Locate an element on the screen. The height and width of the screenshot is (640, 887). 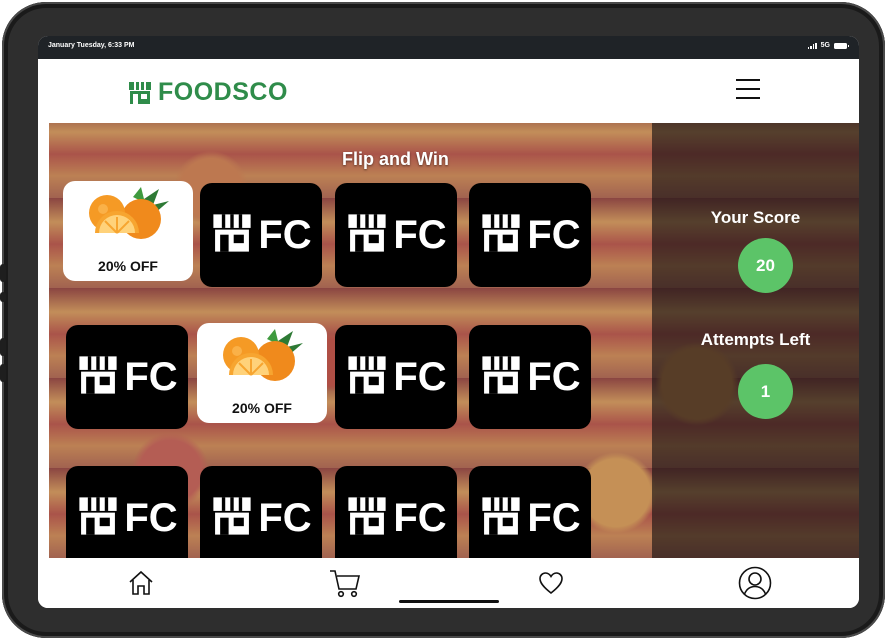
app-header: FOODSCO is located at coordinates (448, 91).